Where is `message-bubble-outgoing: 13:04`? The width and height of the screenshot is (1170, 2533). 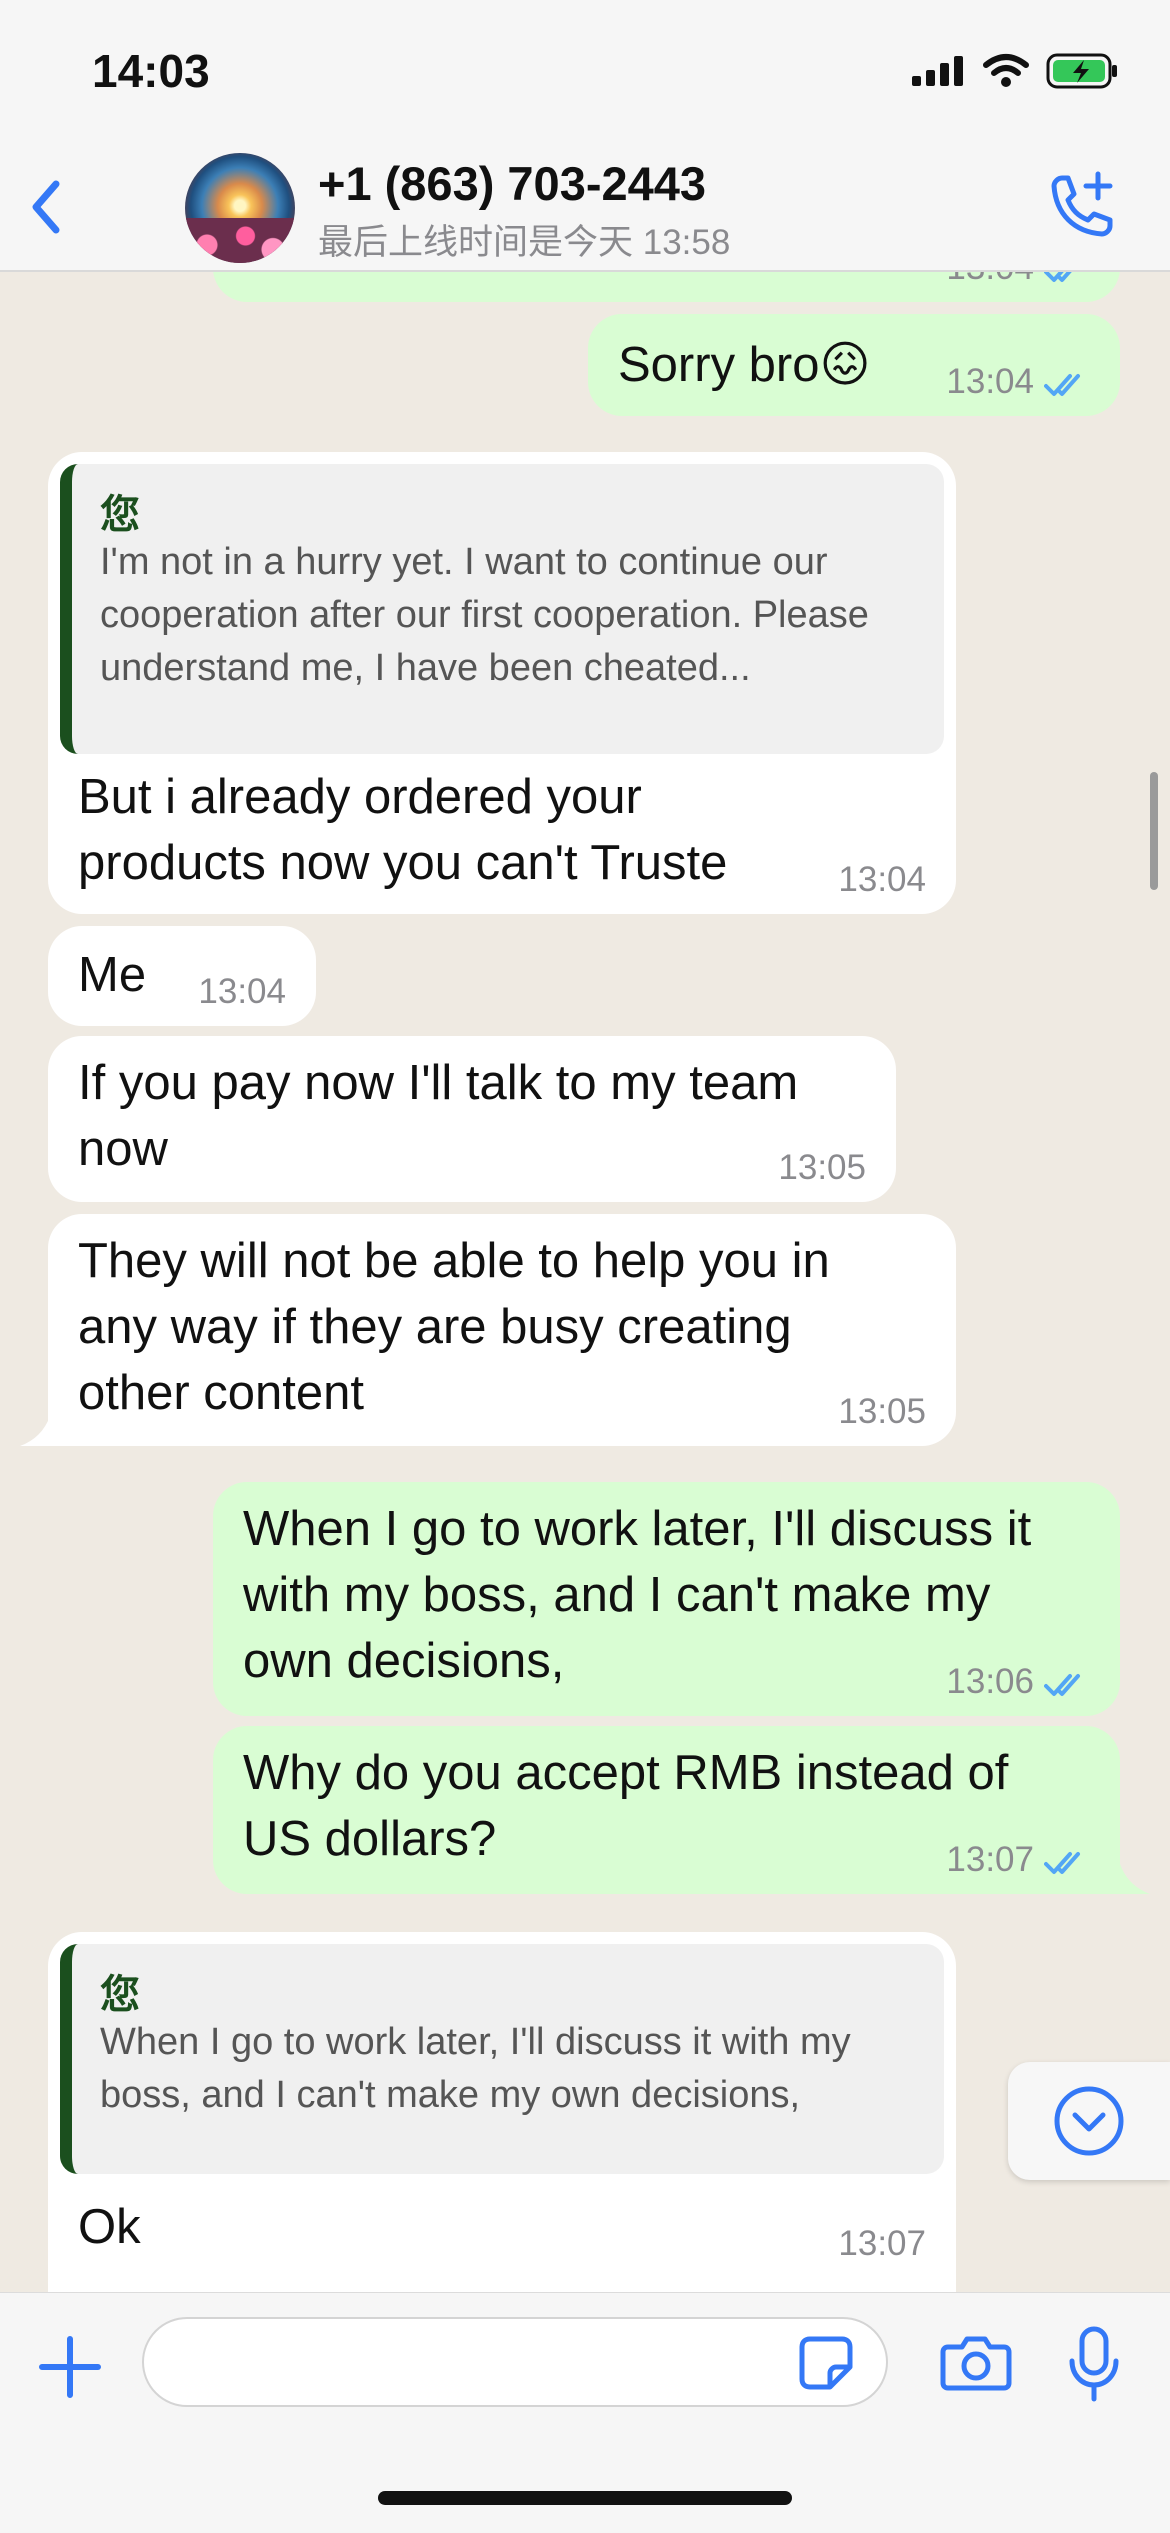
message-bubble-outgoing: 13:04 is located at coordinates (666, 287).